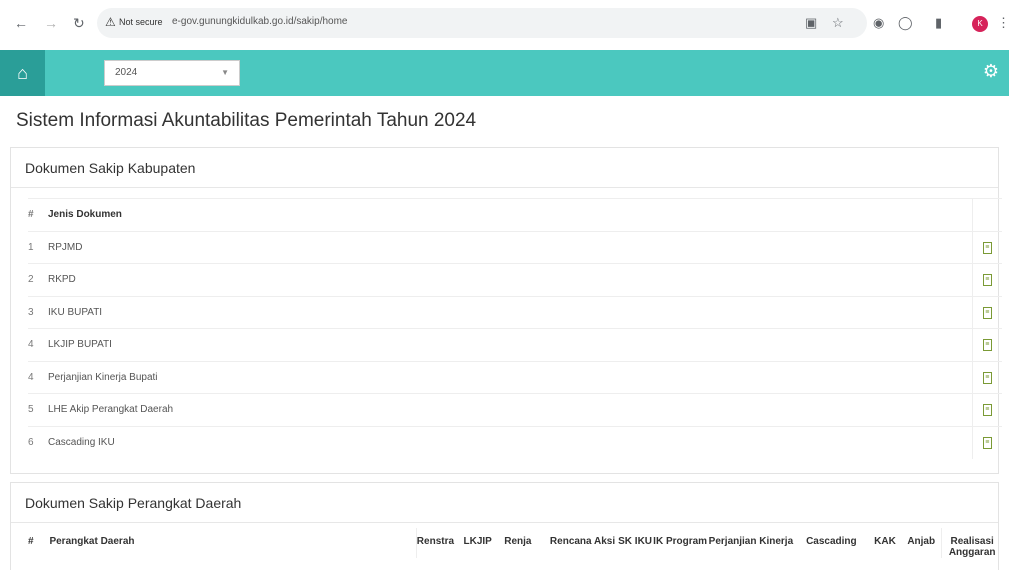  What do you see at coordinates (126, 72) in the screenshot?
I see `year-select-value: 2024` at bounding box center [126, 72].